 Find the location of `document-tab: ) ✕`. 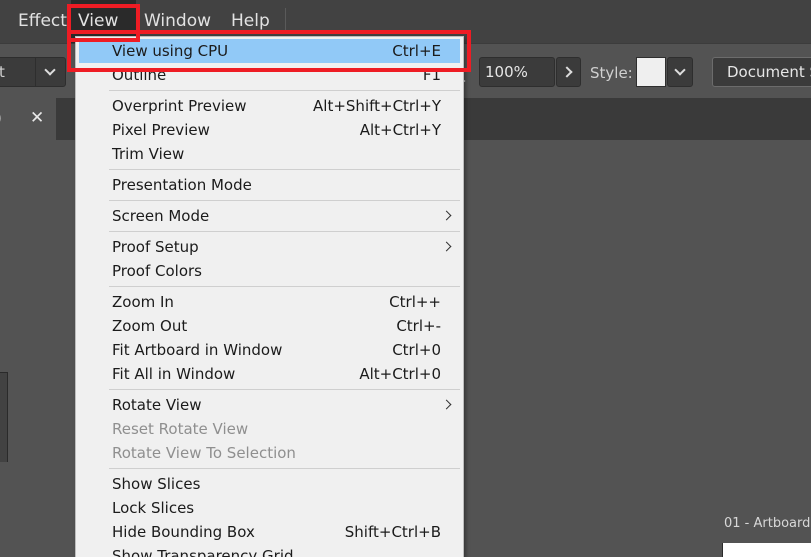

document-tab: ) ✕ is located at coordinates (28, 119).